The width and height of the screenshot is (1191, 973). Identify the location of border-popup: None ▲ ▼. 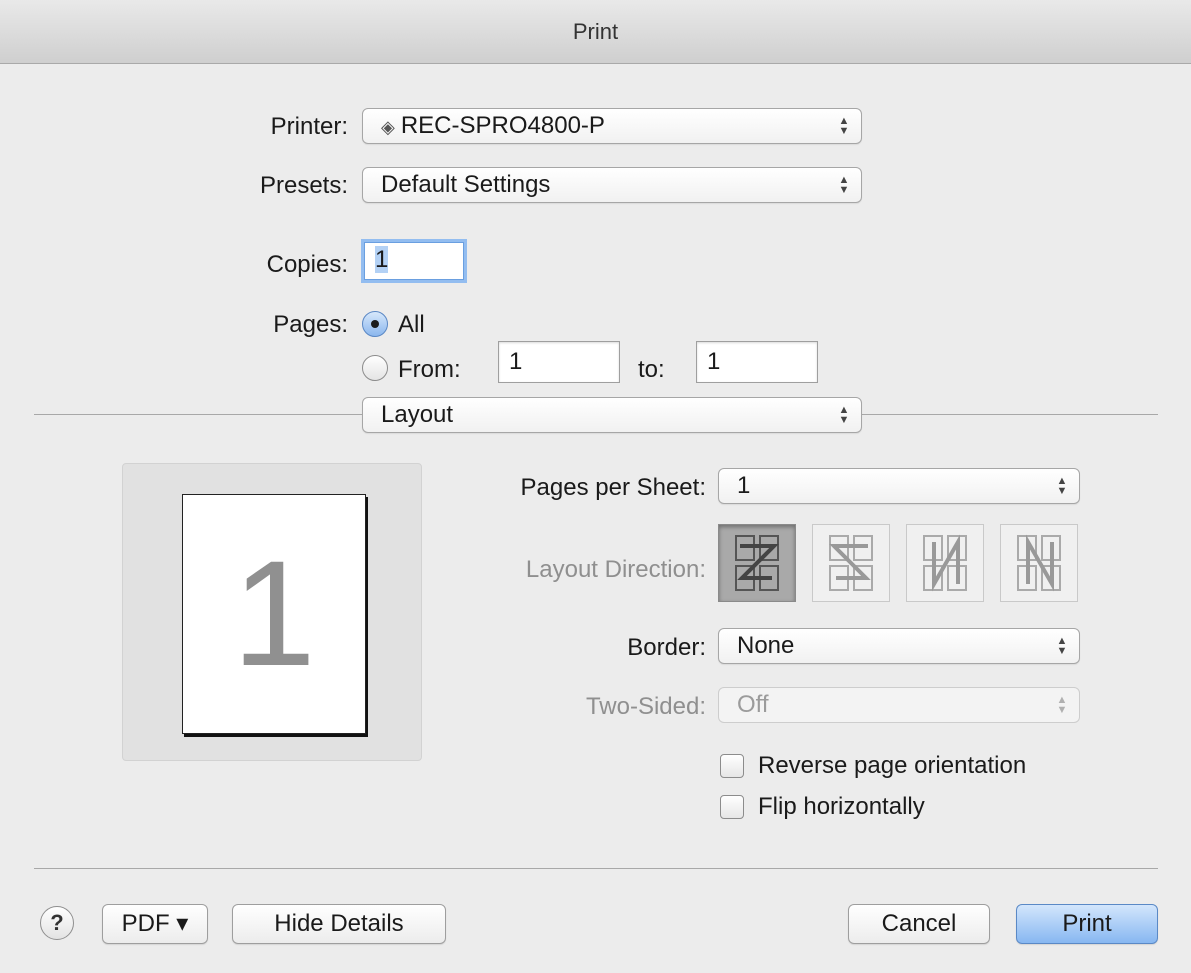
(899, 646).